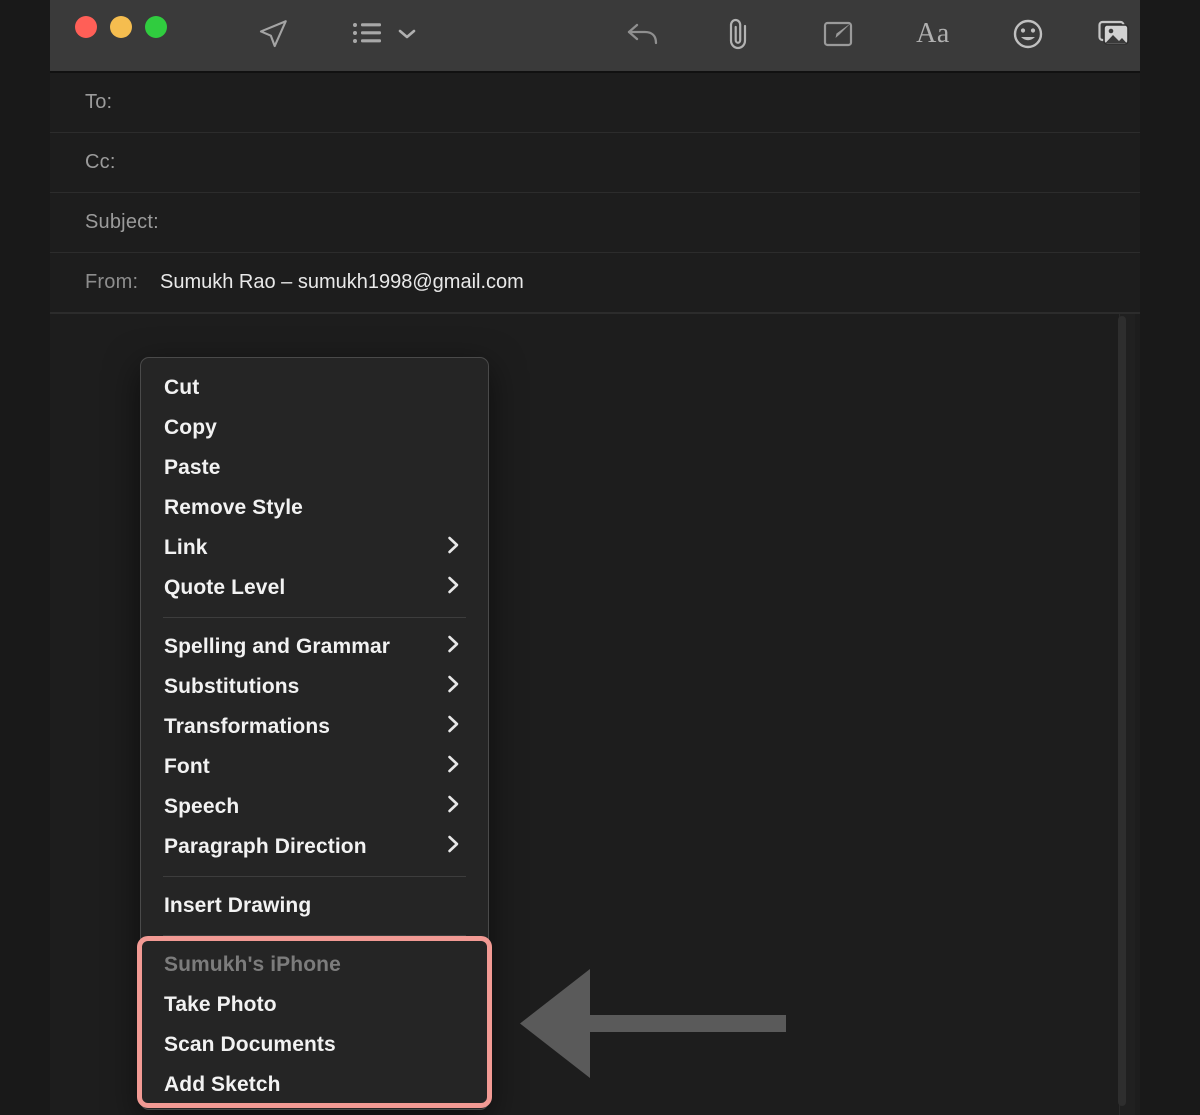 Image resolution: width=1200 pixels, height=1115 pixels. Describe the element at coordinates (314, 428) in the screenshot. I see `menu-item-copy: Copy` at that location.